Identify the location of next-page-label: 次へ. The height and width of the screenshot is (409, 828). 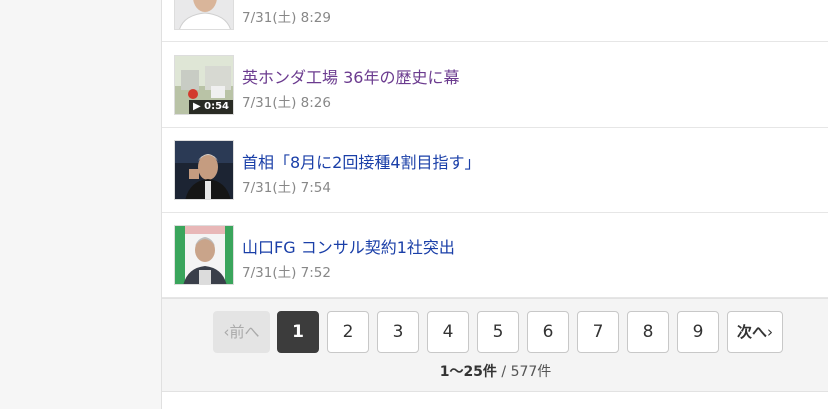
(751, 332).